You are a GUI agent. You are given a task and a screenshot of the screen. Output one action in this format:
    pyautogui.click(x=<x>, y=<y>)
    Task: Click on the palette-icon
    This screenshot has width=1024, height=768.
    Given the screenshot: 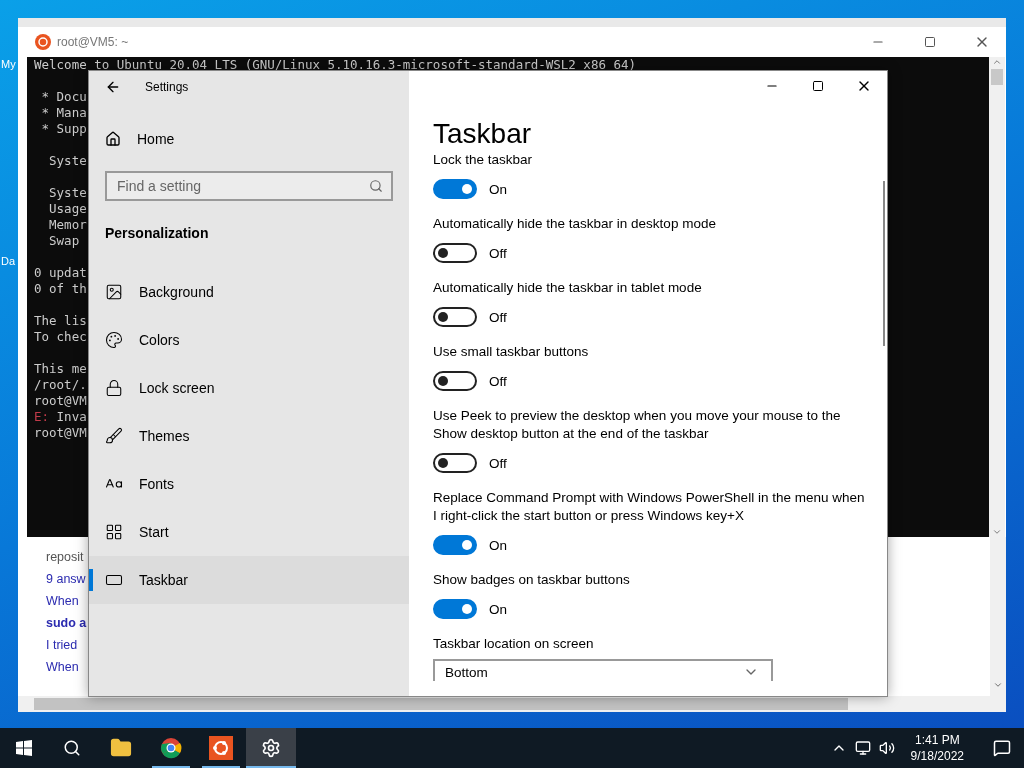 What is the action you would take?
    pyautogui.click(x=114, y=340)
    